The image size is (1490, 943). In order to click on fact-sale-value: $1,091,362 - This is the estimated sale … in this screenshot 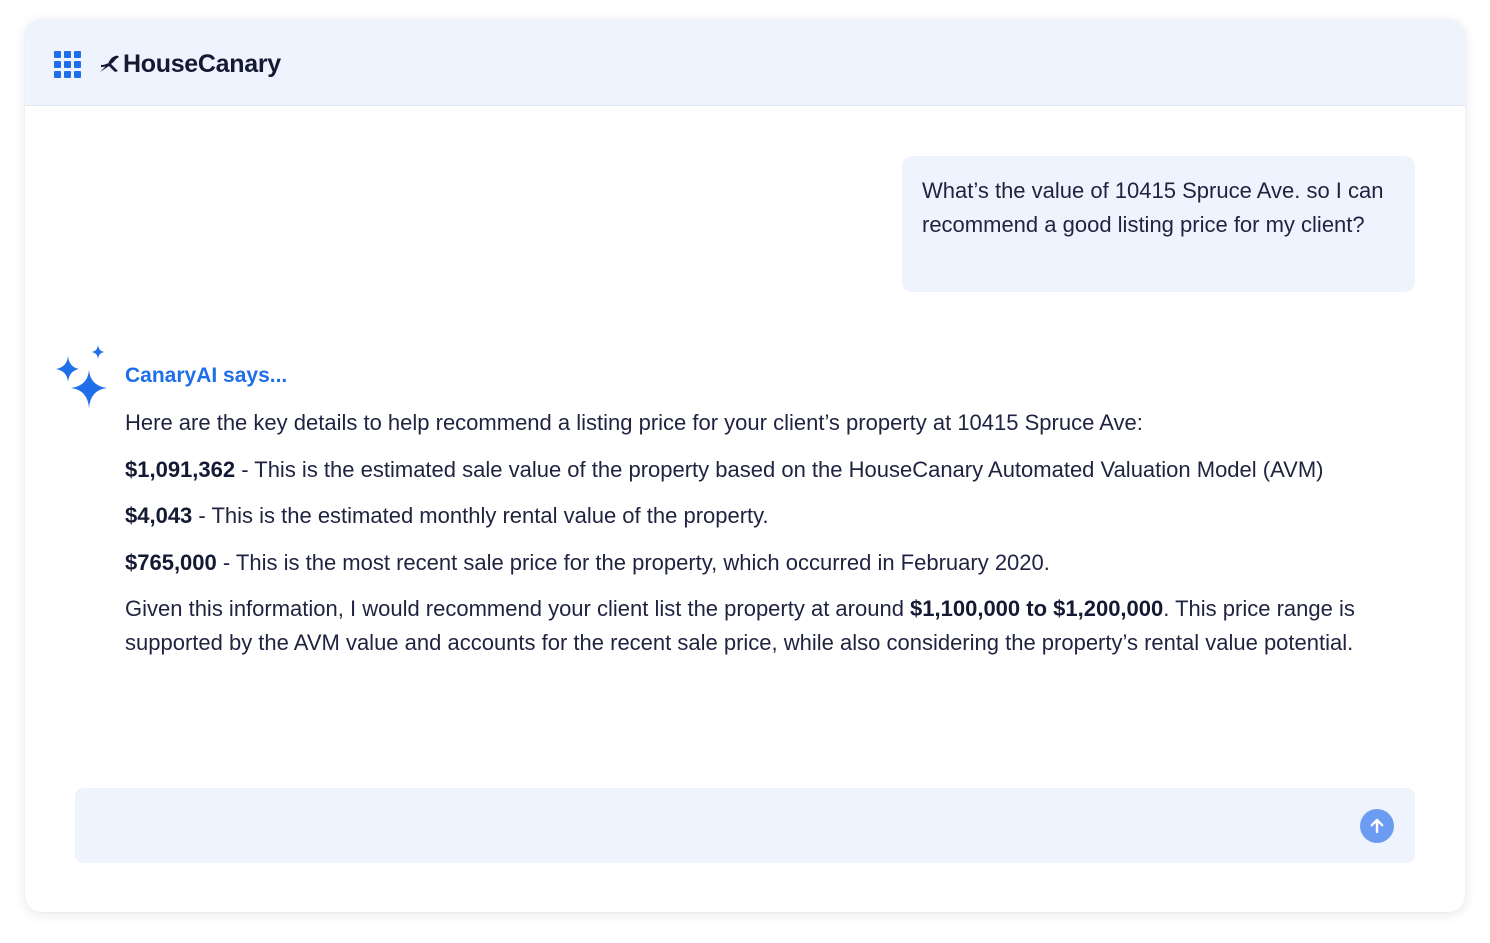, I will do `click(770, 470)`.